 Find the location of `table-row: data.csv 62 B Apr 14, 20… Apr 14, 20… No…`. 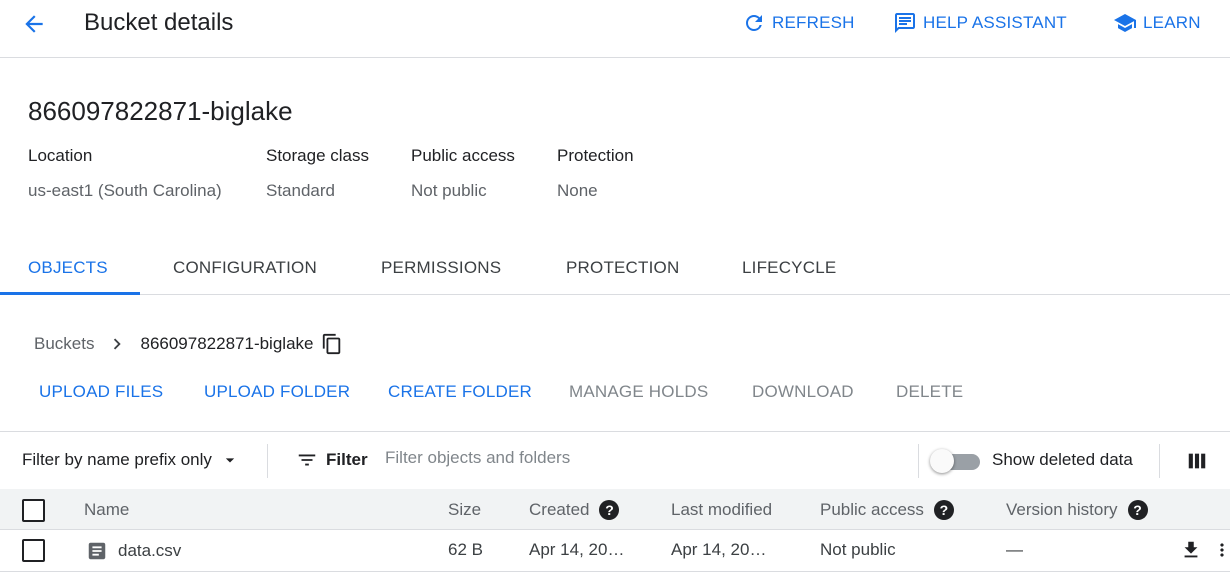

table-row: data.csv 62 B Apr 14, 20… Apr 14, 20… No… is located at coordinates (615, 551).